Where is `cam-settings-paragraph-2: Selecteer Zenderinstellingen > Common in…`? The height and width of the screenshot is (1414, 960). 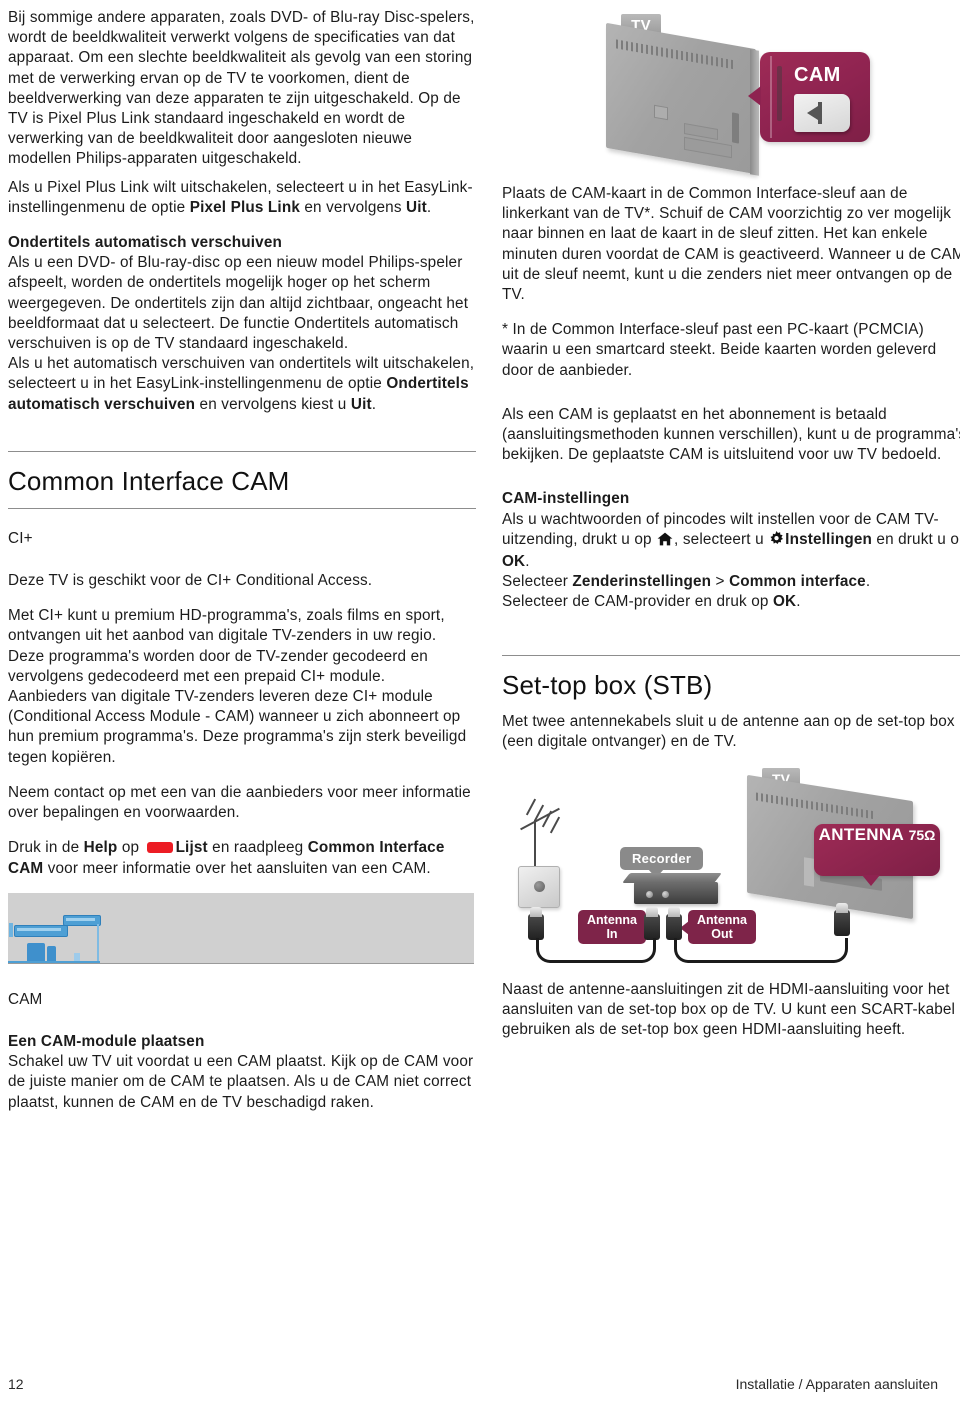 cam-settings-paragraph-2: Selecteer Zenderinstellingen > Common in… is located at coordinates (731, 582).